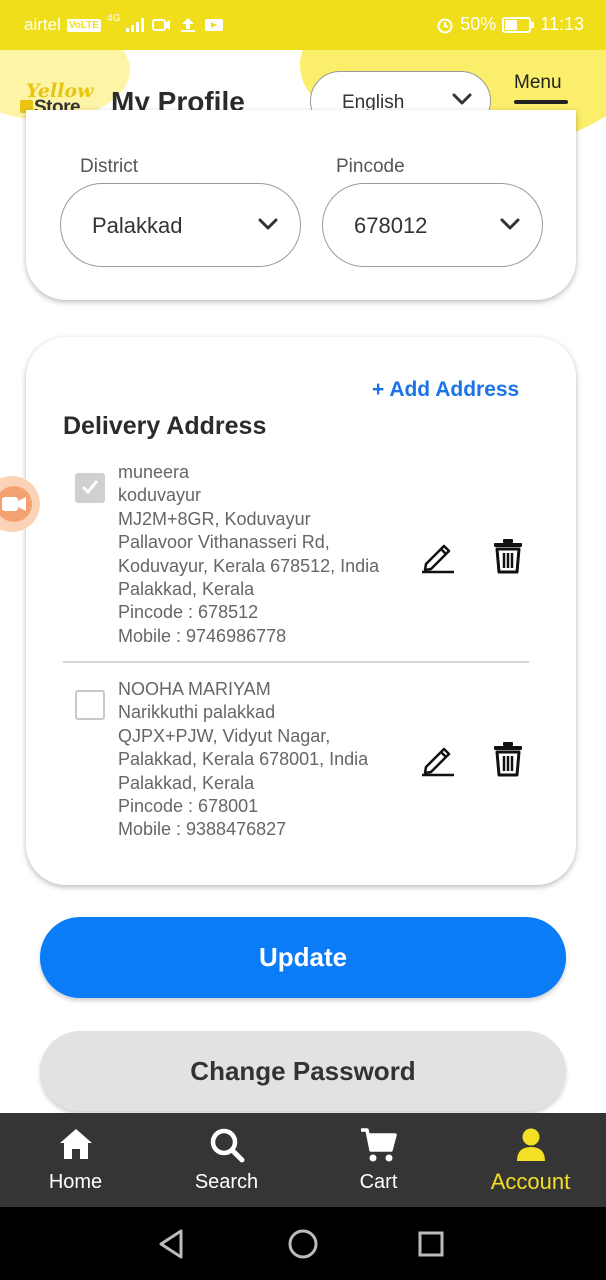 This screenshot has height=1280, width=606. I want to click on address-mobile: Mobile : 9746986778, so click(202, 635).